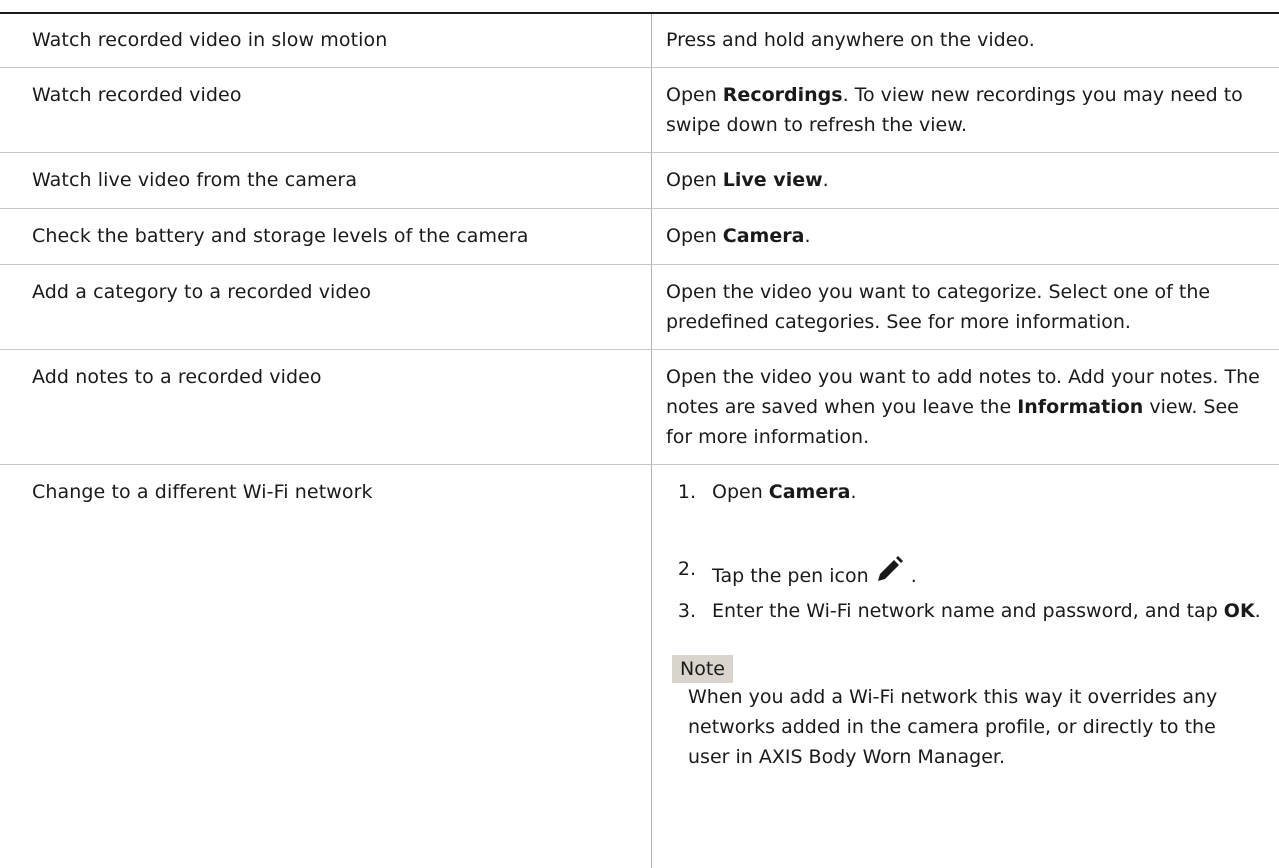 This screenshot has height=868, width=1279. What do you see at coordinates (1239, 611) in the screenshot?
I see `ui-term: OK` at bounding box center [1239, 611].